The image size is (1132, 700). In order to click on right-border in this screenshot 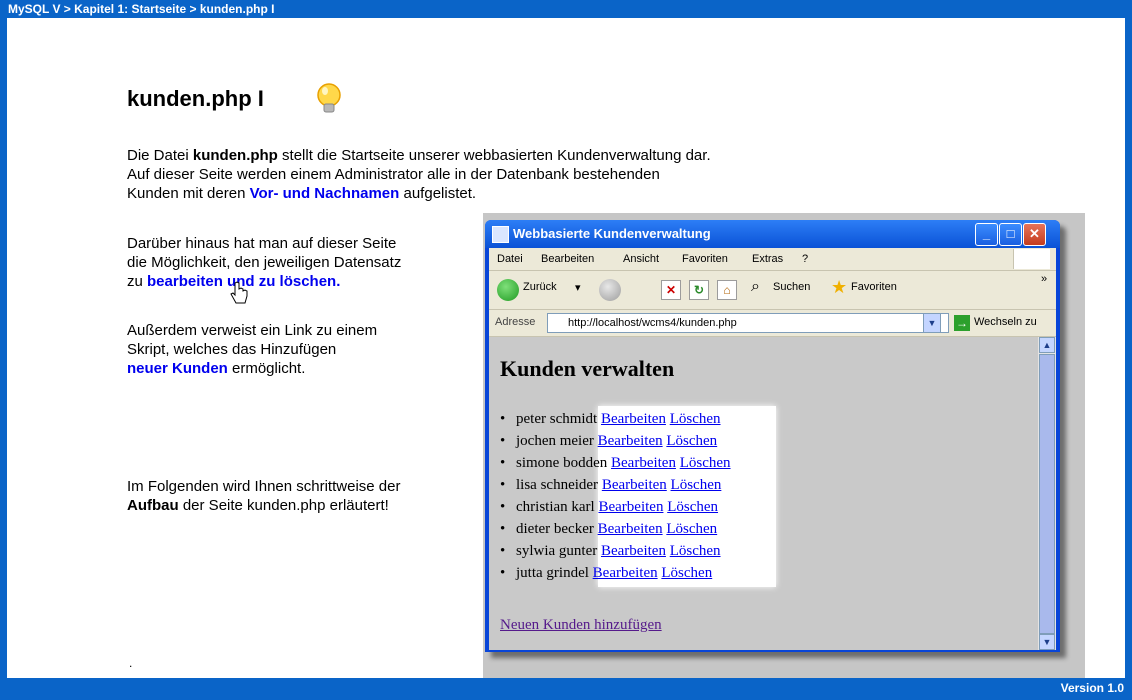, I will do `click(1128, 348)`.